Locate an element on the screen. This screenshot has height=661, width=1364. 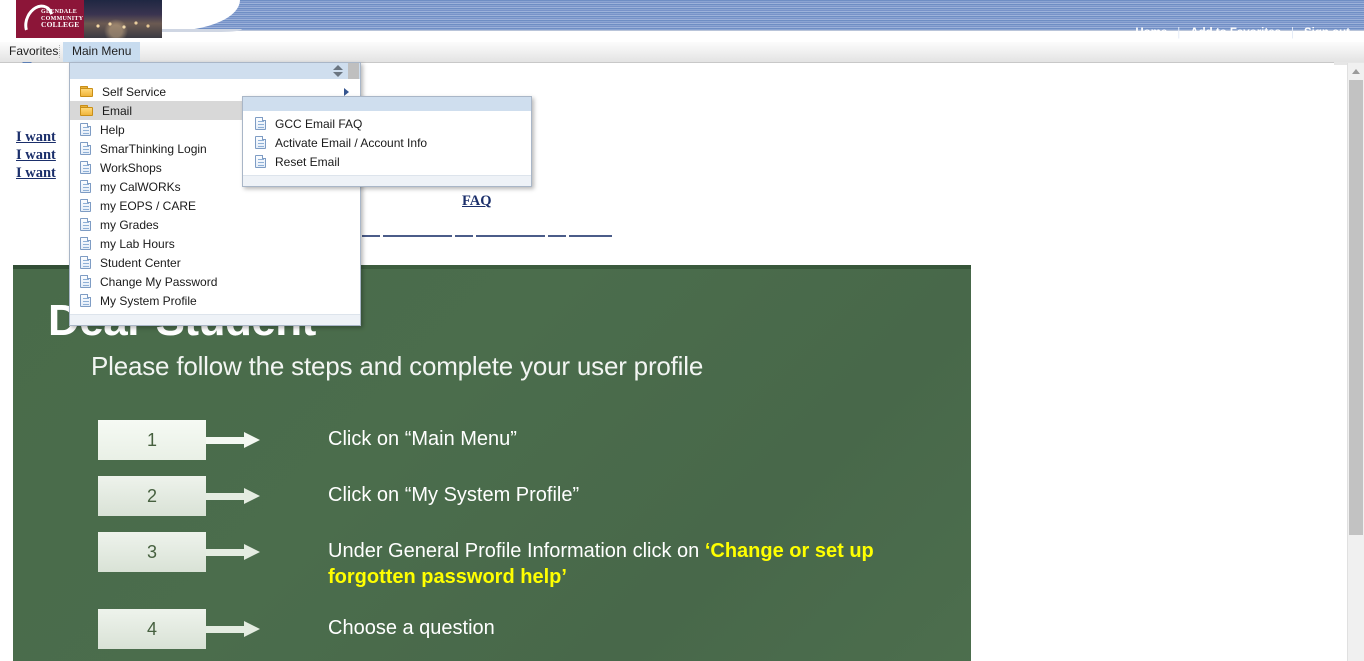
menu-footer is located at coordinates (215, 319).